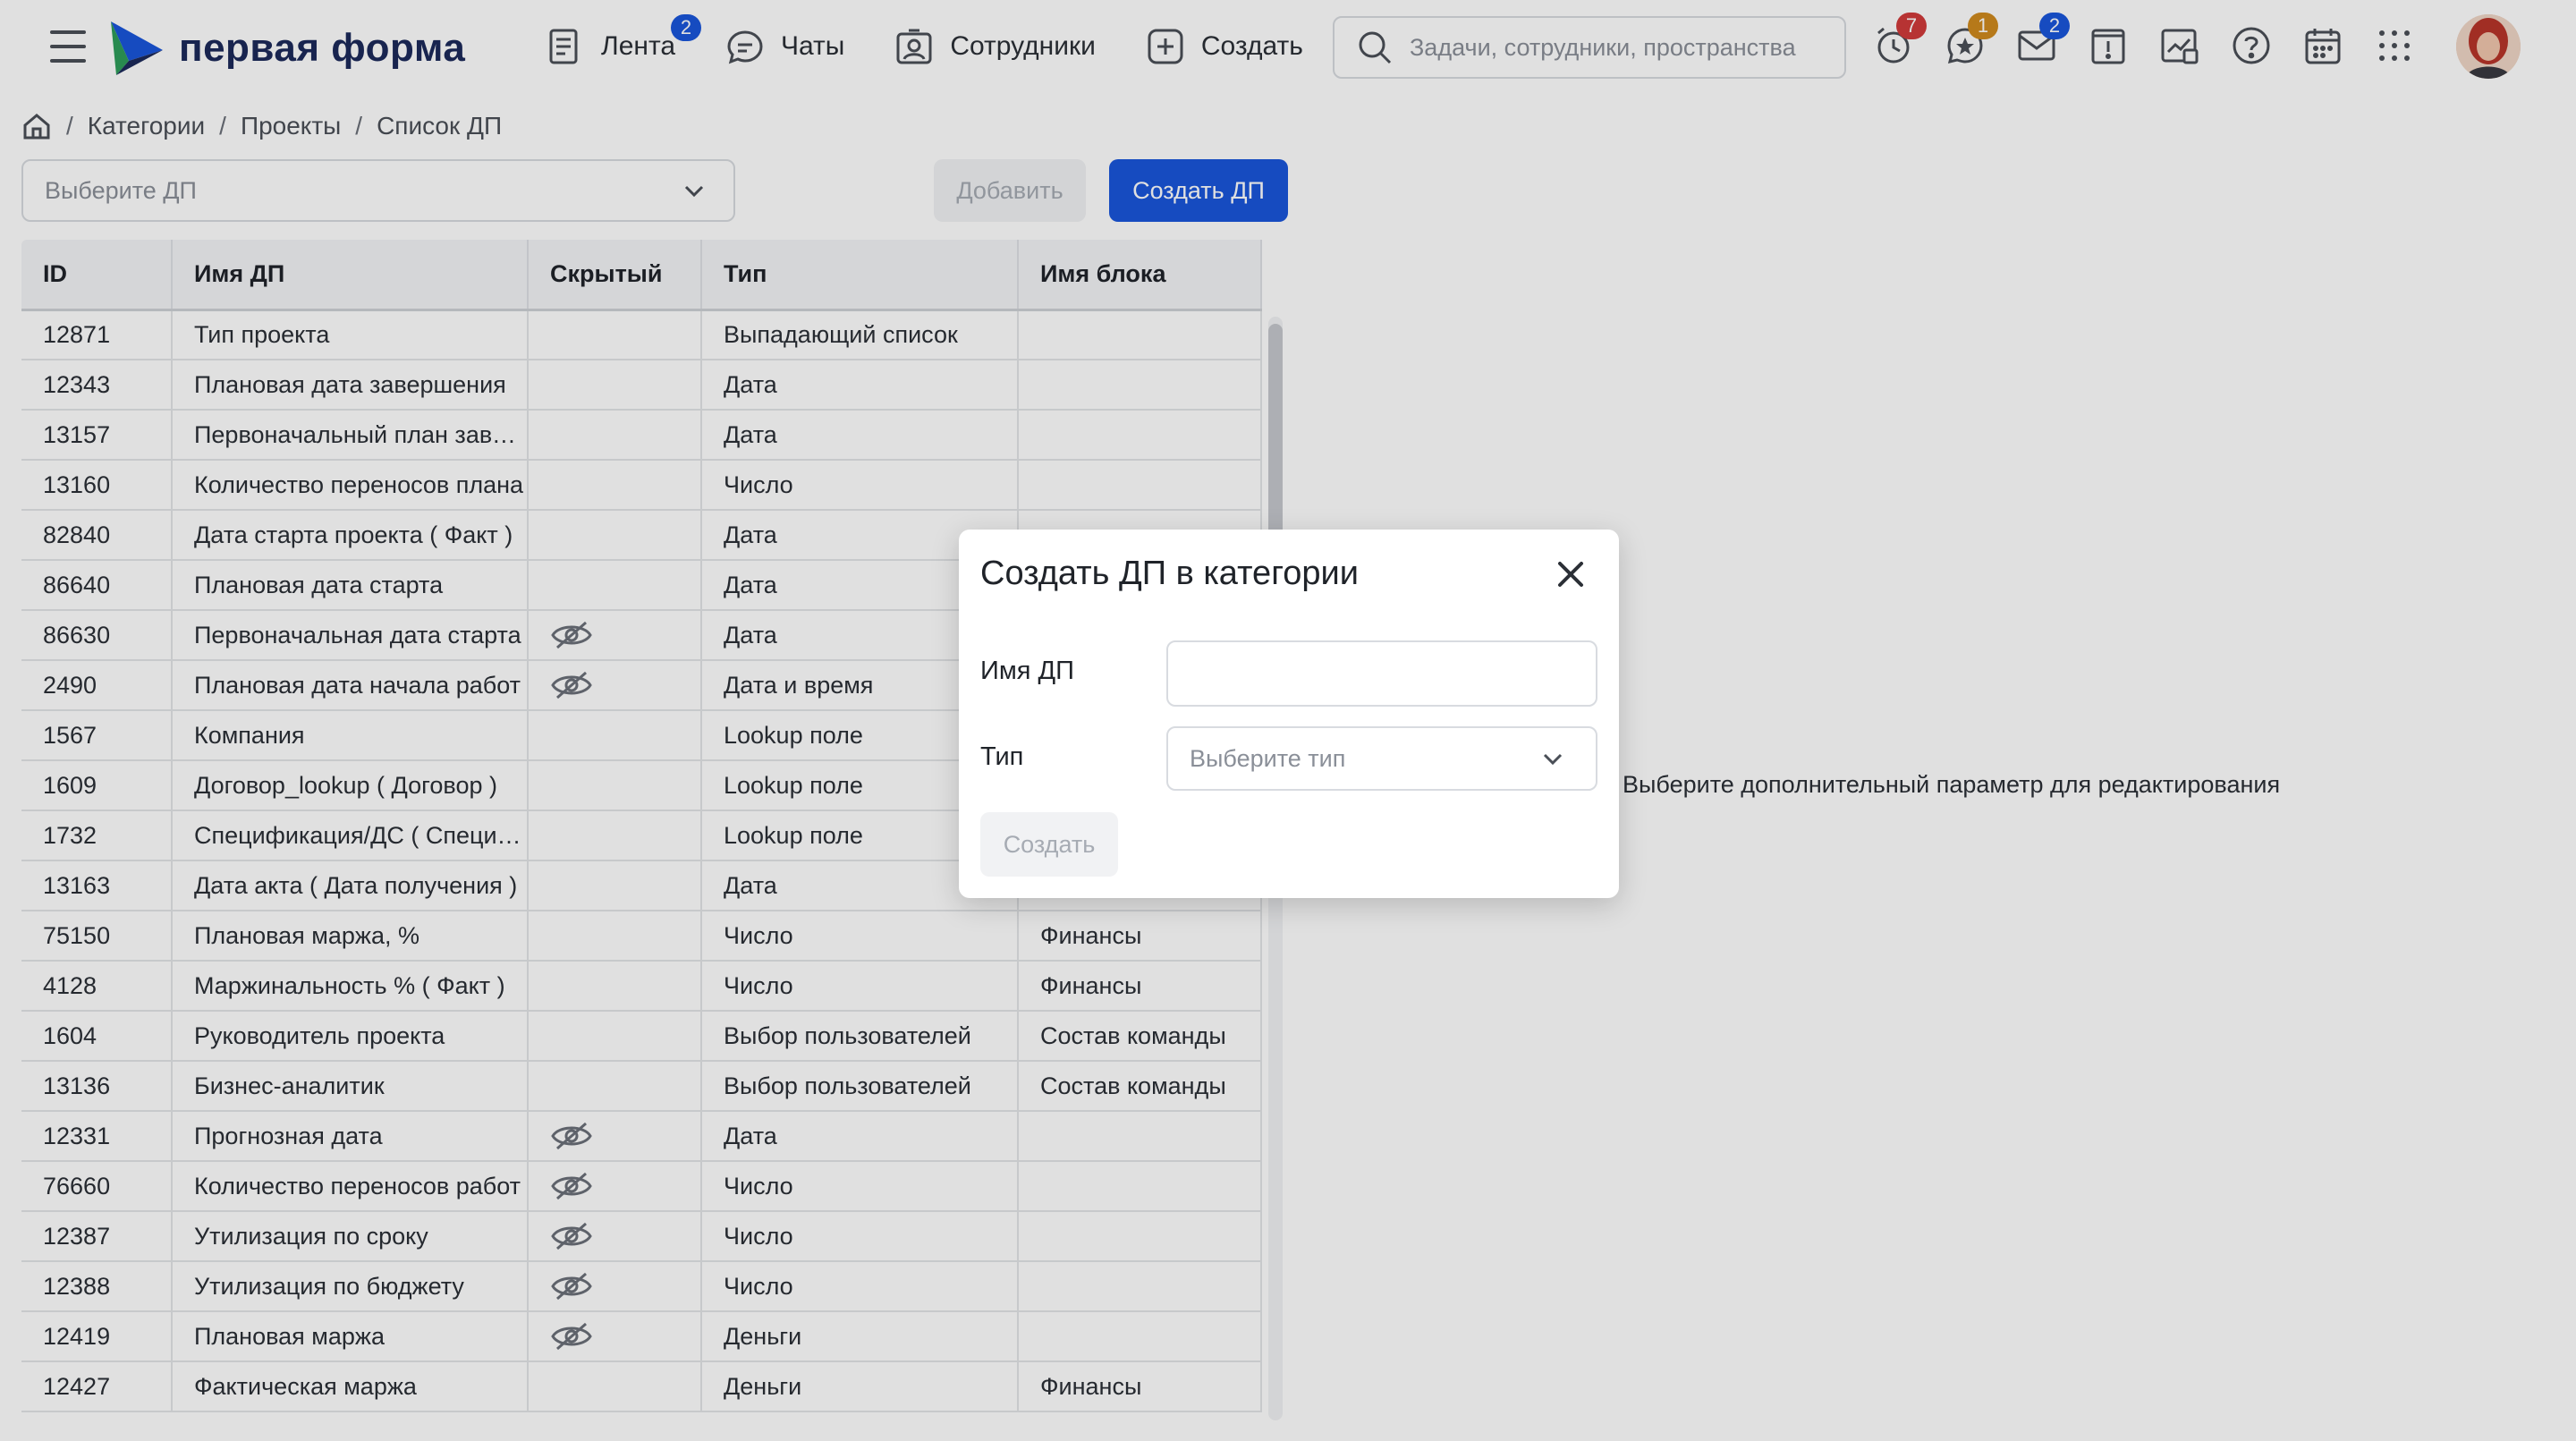 This screenshot has width=2576, height=1441. I want to click on modal-title: Создать ДП в категории, so click(1169, 573).